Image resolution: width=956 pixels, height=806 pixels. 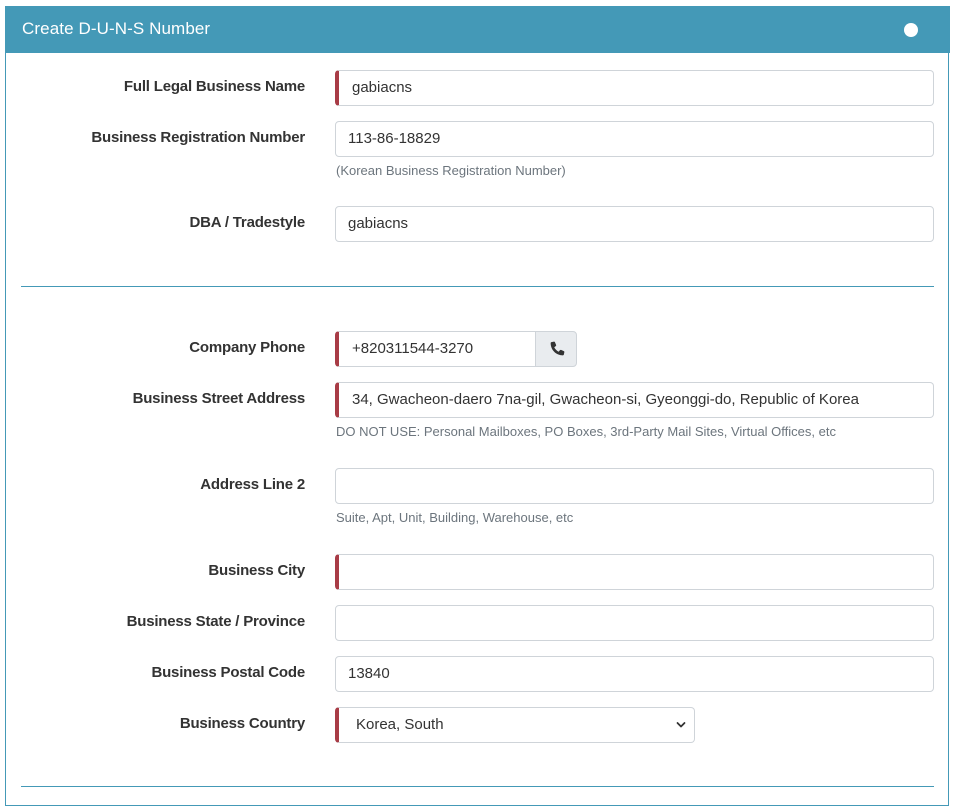 What do you see at coordinates (400, 724) in the screenshot?
I see `business-country-value: Korea, South` at bounding box center [400, 724].